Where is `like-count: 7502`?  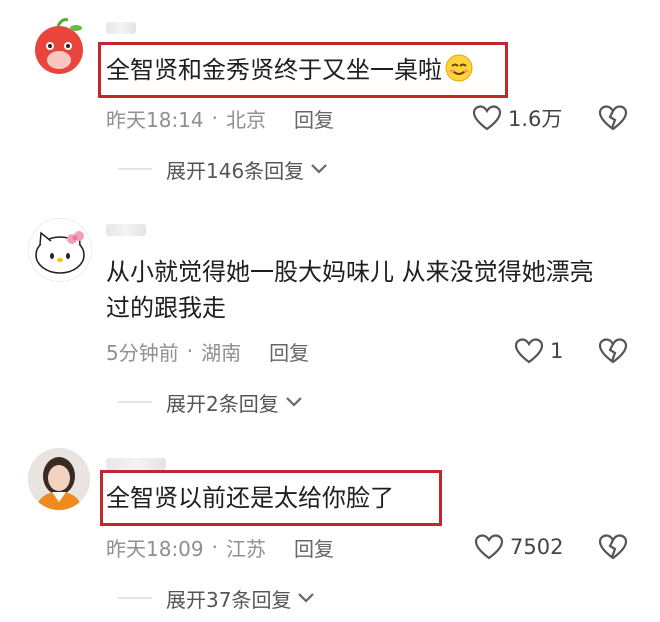 like-count: 7502 is located at coordinates (537, 547).